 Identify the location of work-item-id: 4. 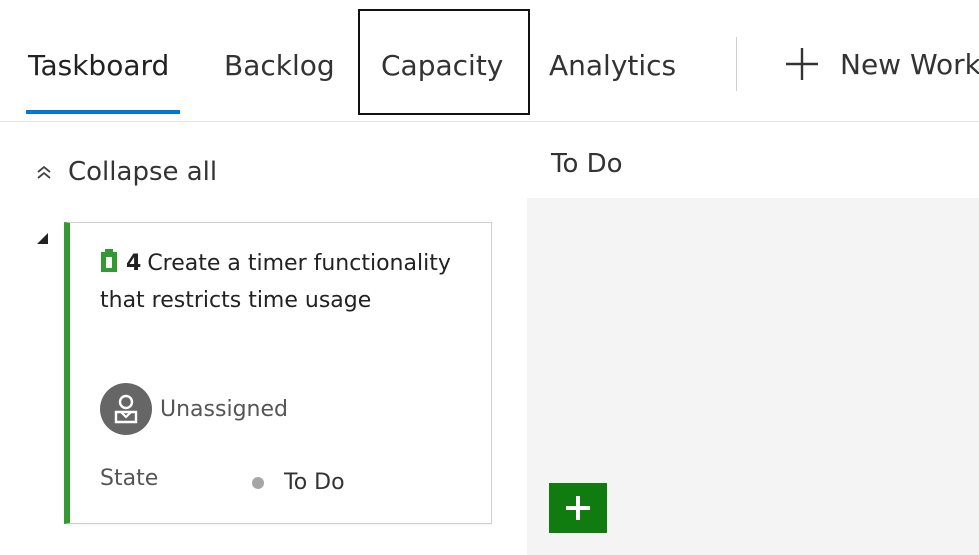
(134, 263).